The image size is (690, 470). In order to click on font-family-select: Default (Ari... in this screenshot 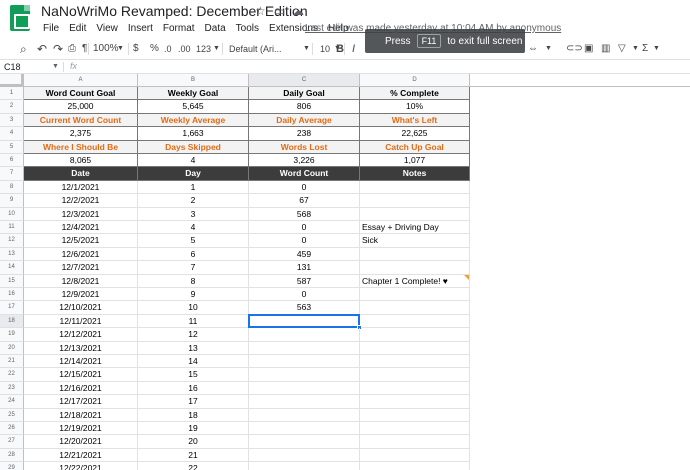, I will do `click(255, 49)`.